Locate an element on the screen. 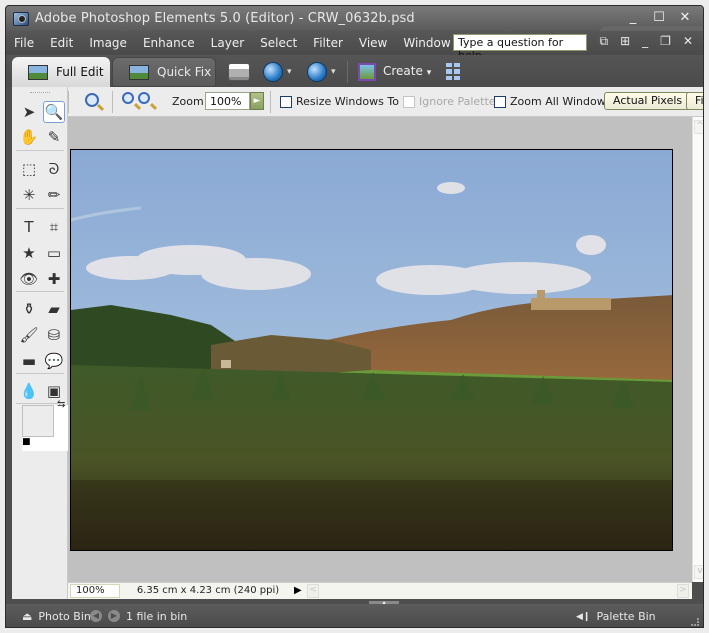 This screenshot has height=633, width=709. toolbox-grip is located at coordinates (40, 93).